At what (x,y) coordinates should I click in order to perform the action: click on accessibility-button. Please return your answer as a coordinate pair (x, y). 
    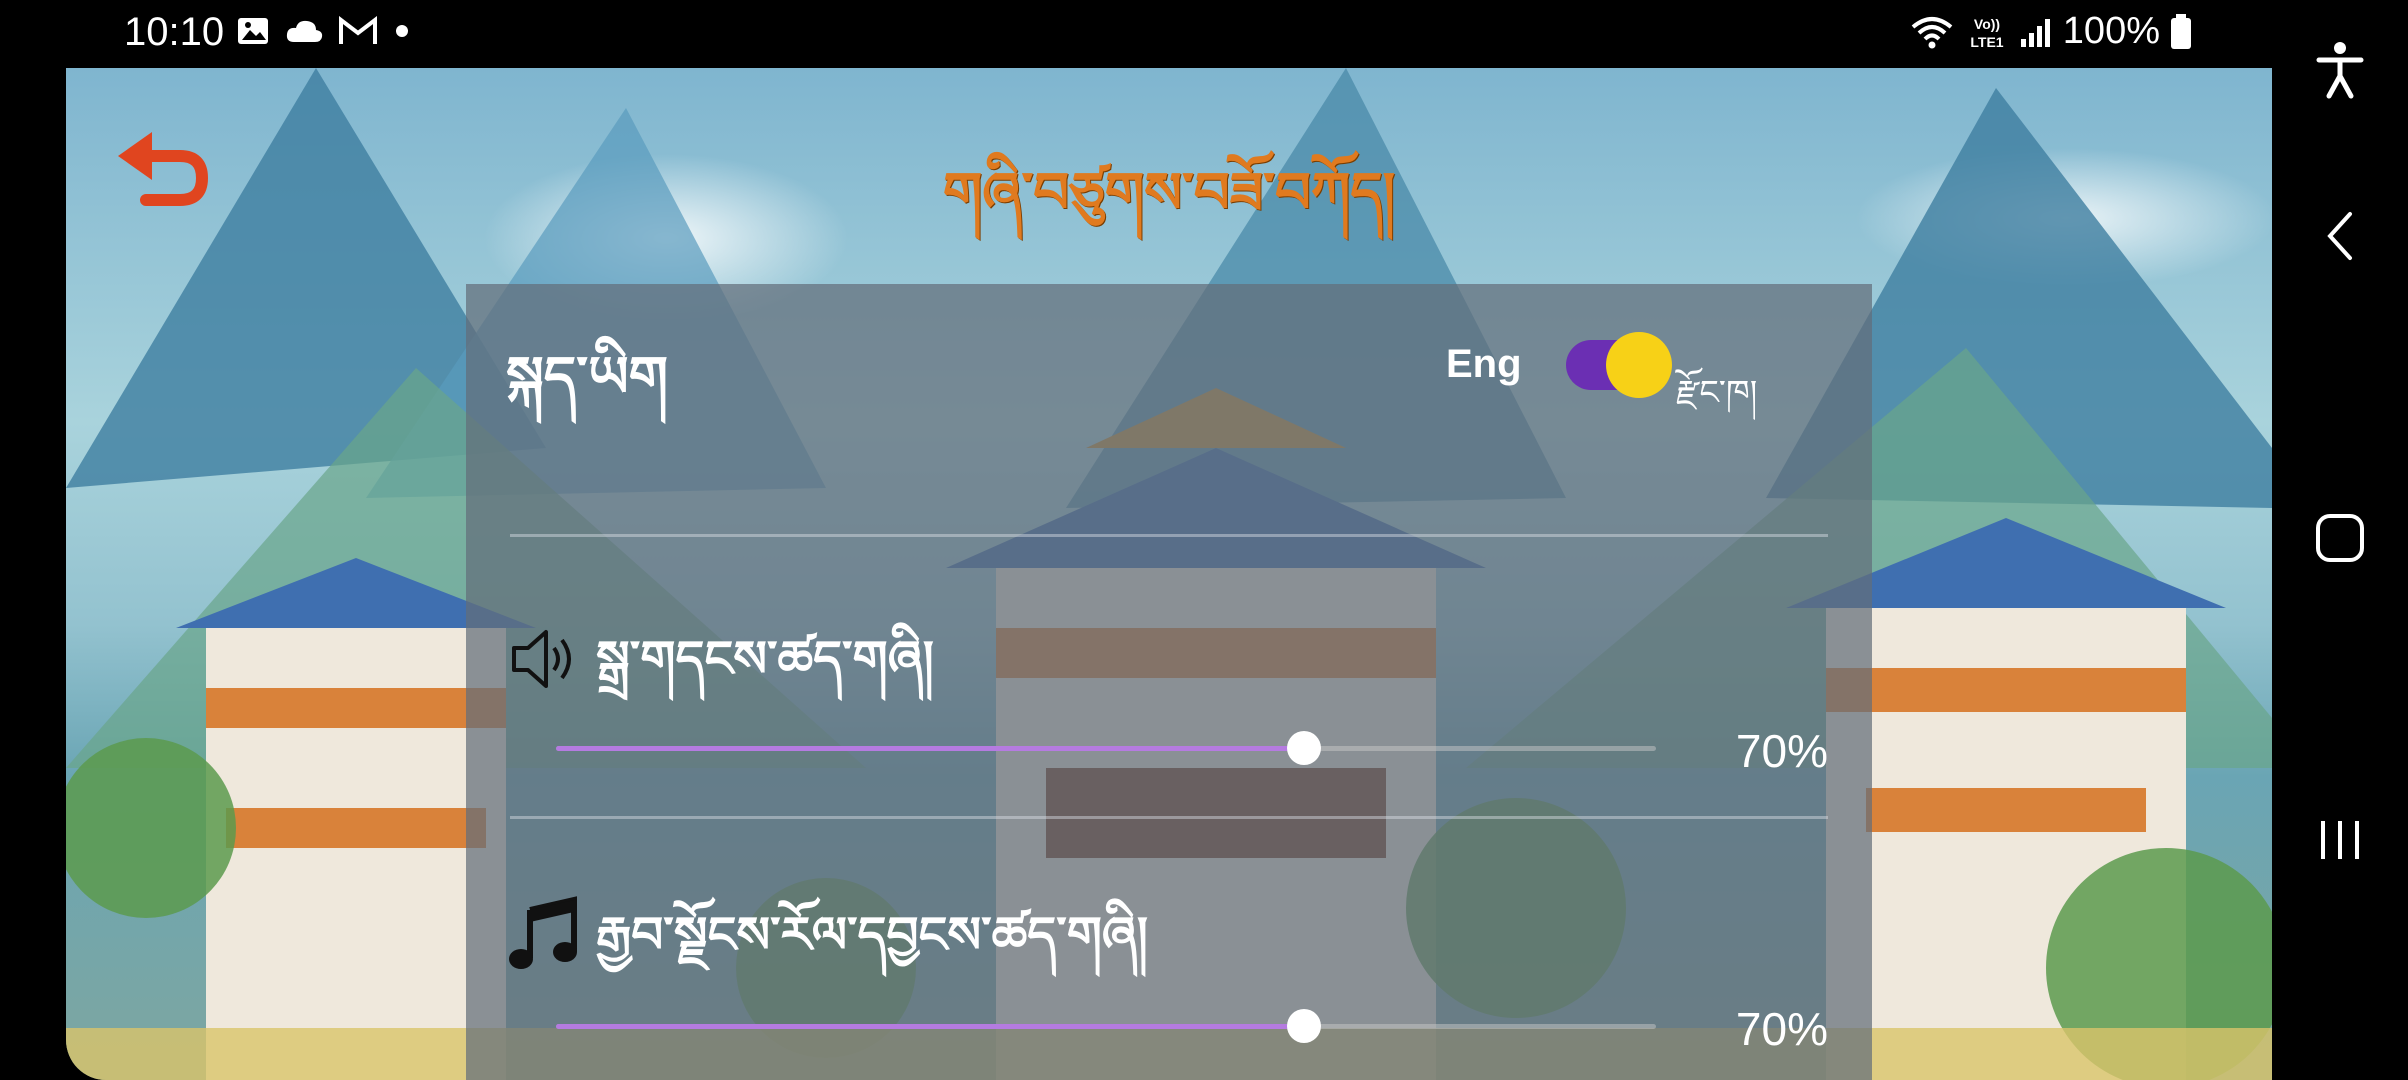
    Looking at the image, I should click on (2340, 70).